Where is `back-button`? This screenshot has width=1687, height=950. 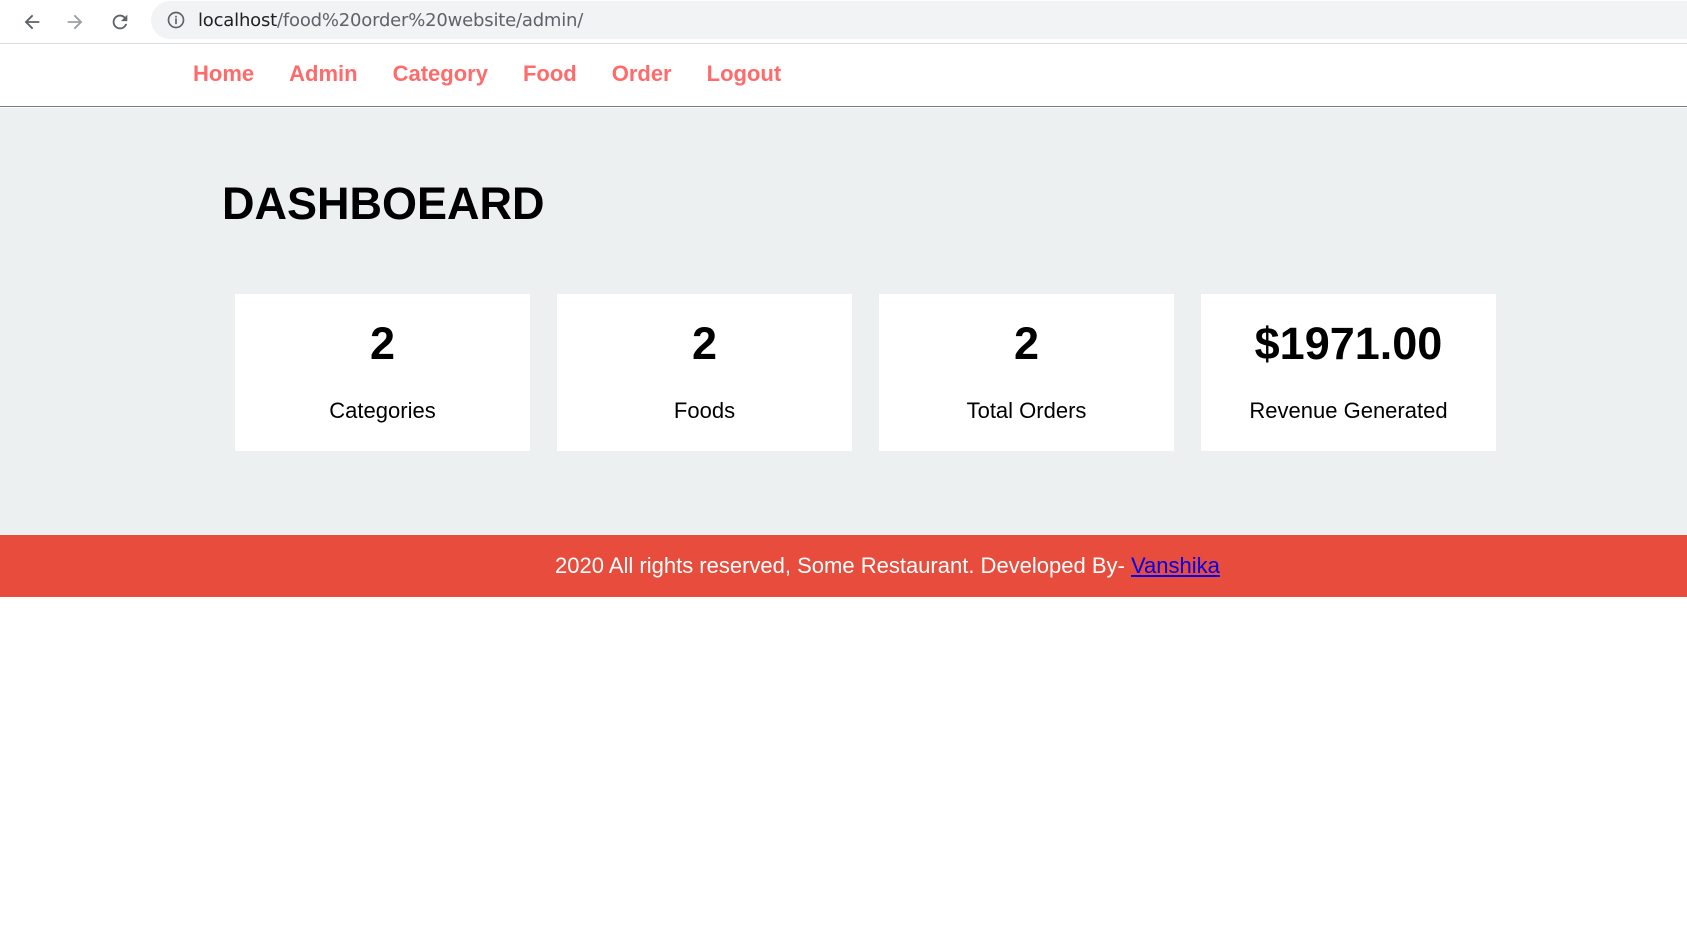
back-button is located at coordinates (32, 22).